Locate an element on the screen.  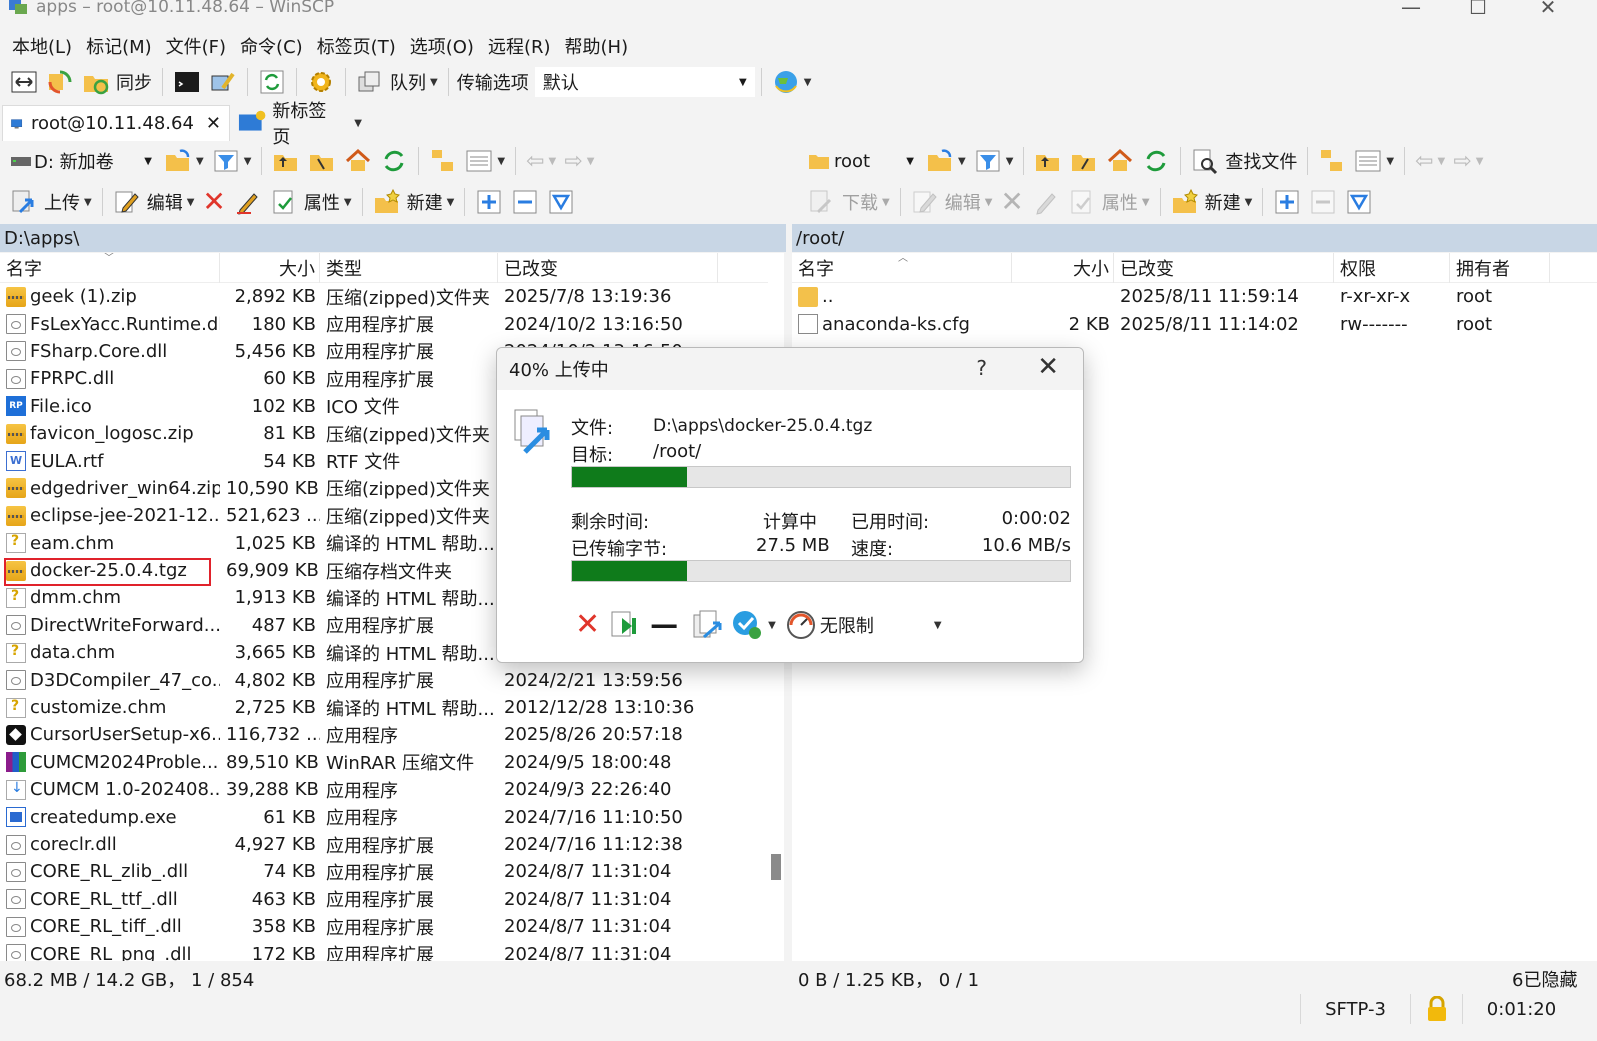
left-home-button is located at coordinates (358, 161).